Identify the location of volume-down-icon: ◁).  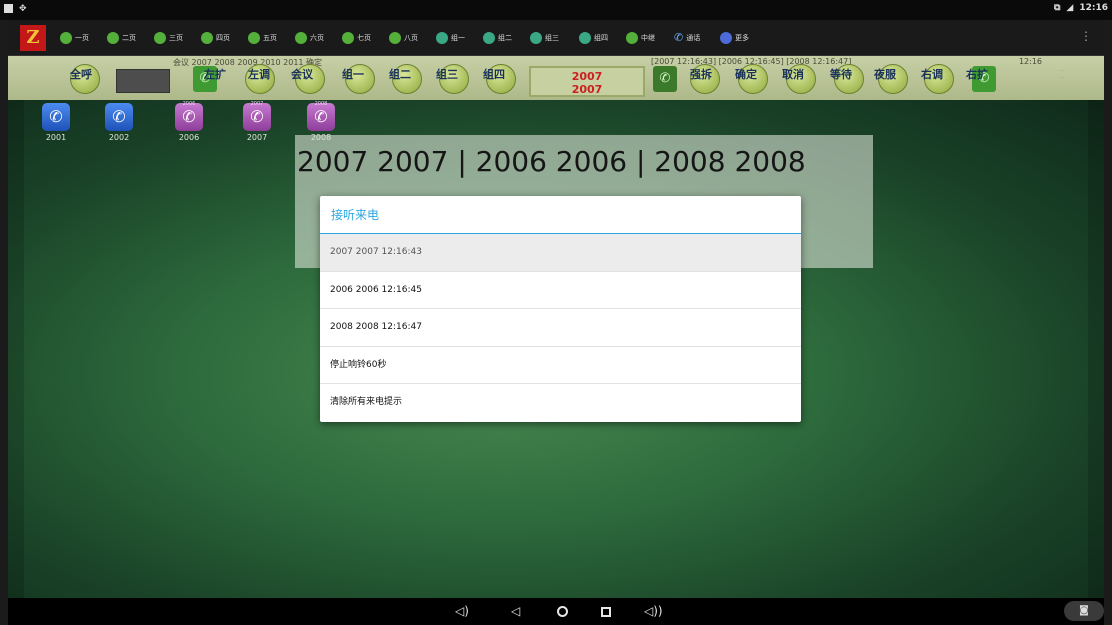
(462, 611).